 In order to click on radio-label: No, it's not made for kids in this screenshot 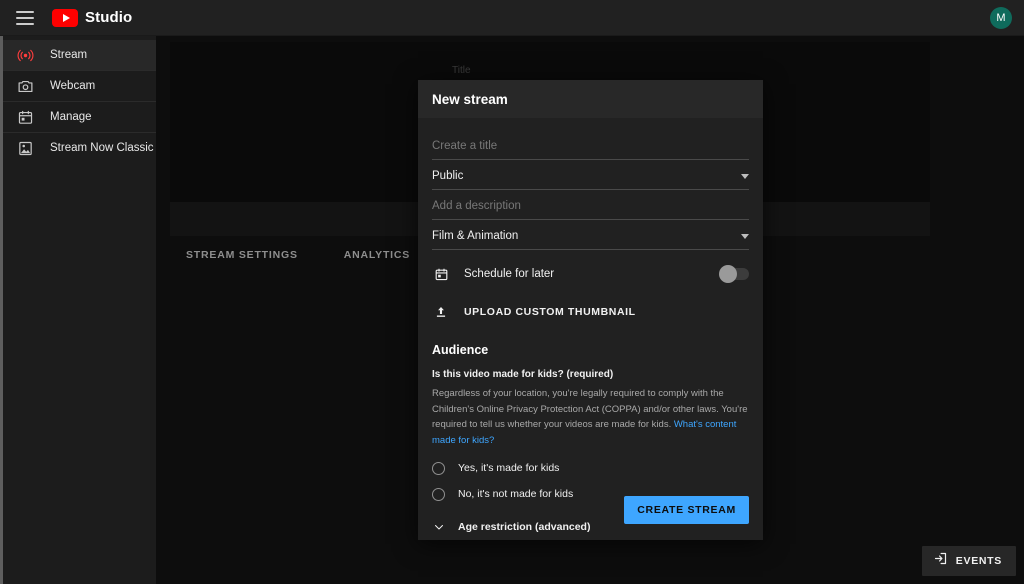, I will do `click(516, 494)`.